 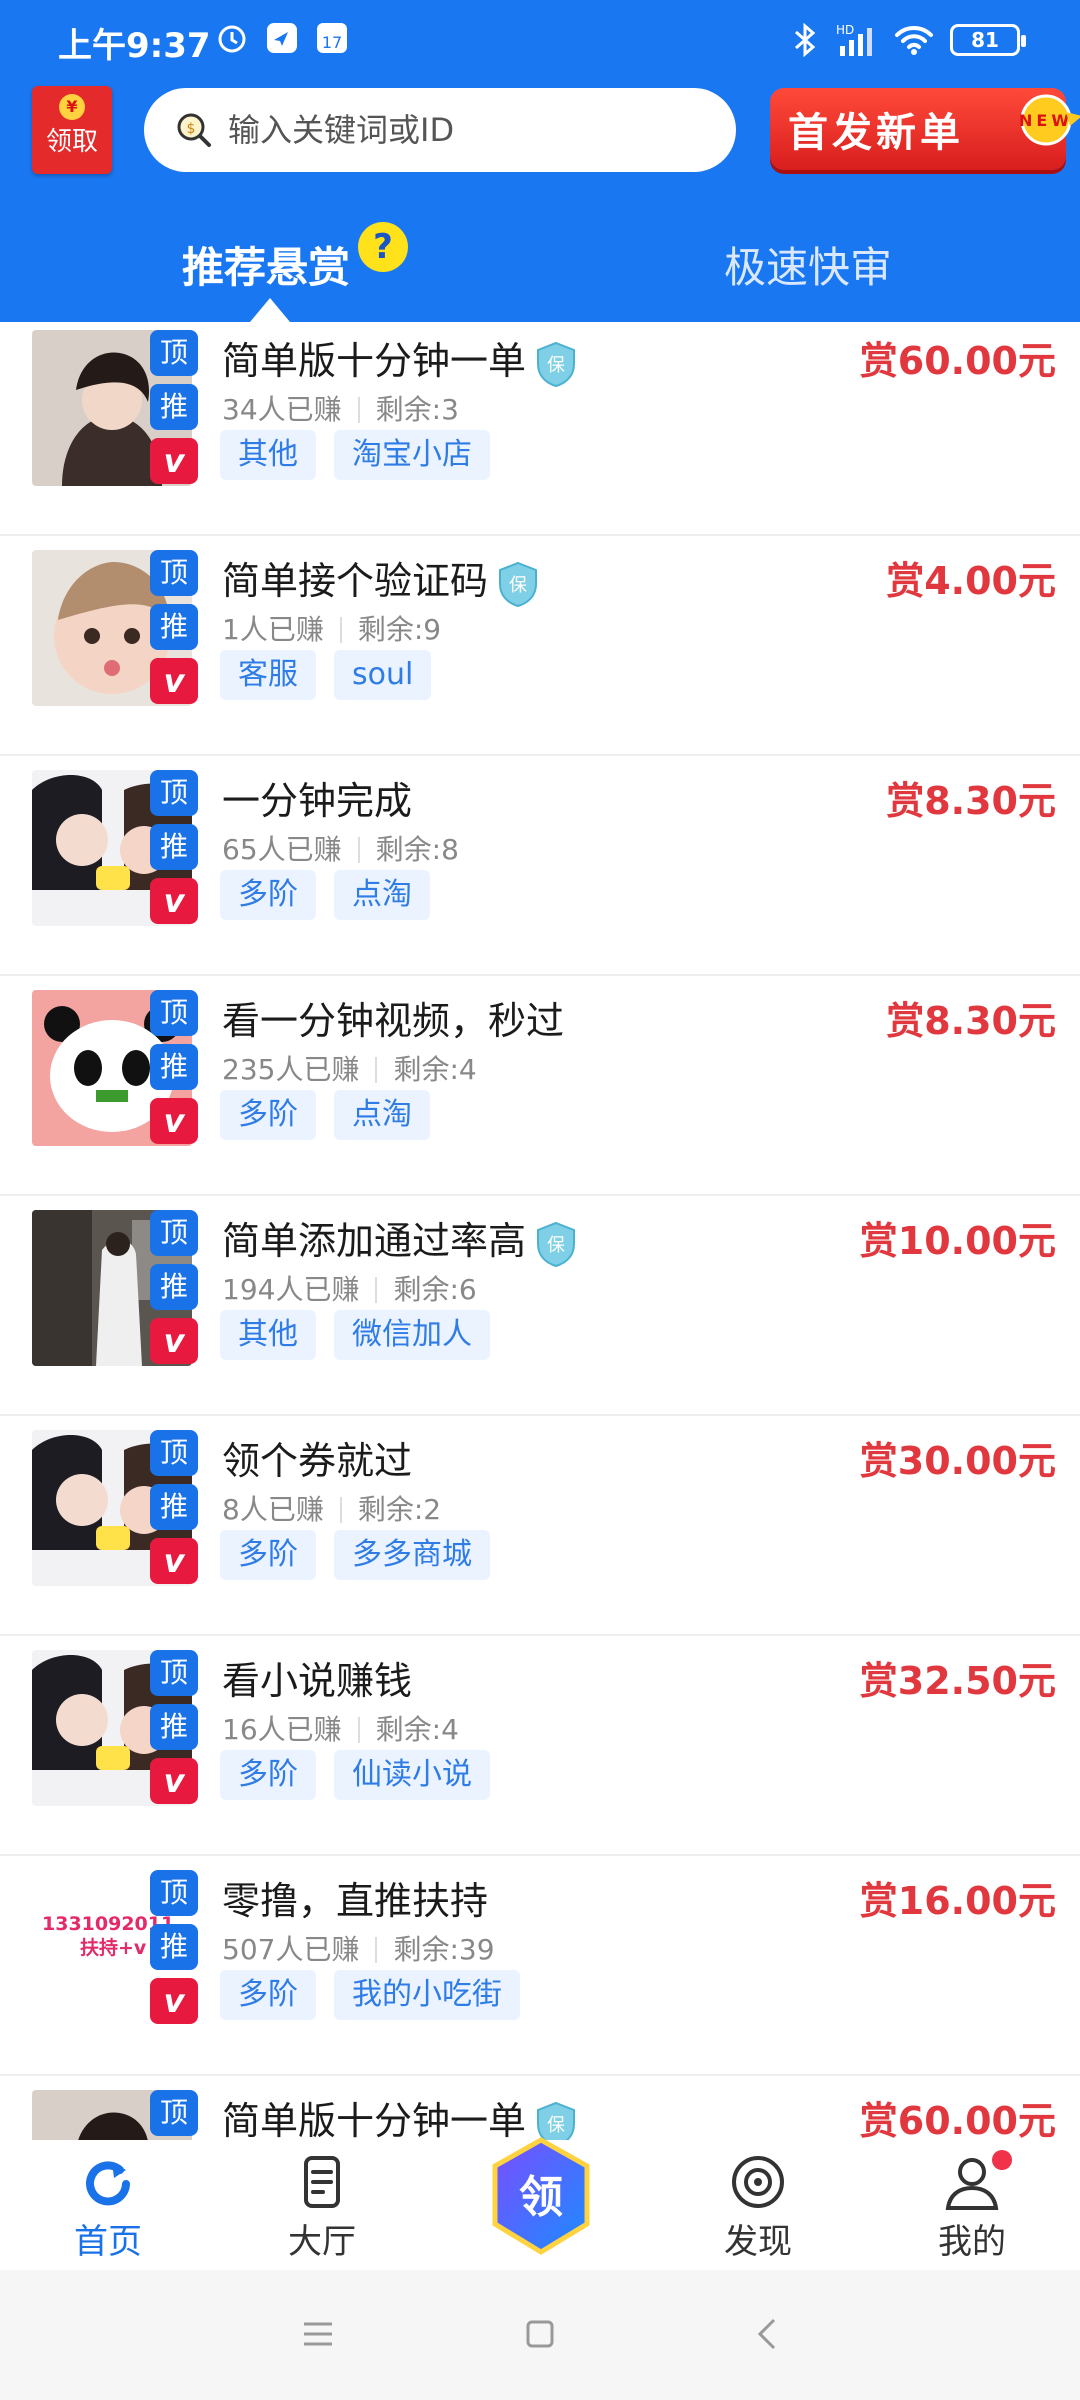 What do you see at coordinates (468, 130) in the screenshot?
I see `search-input` at bounding box center [468, 130].